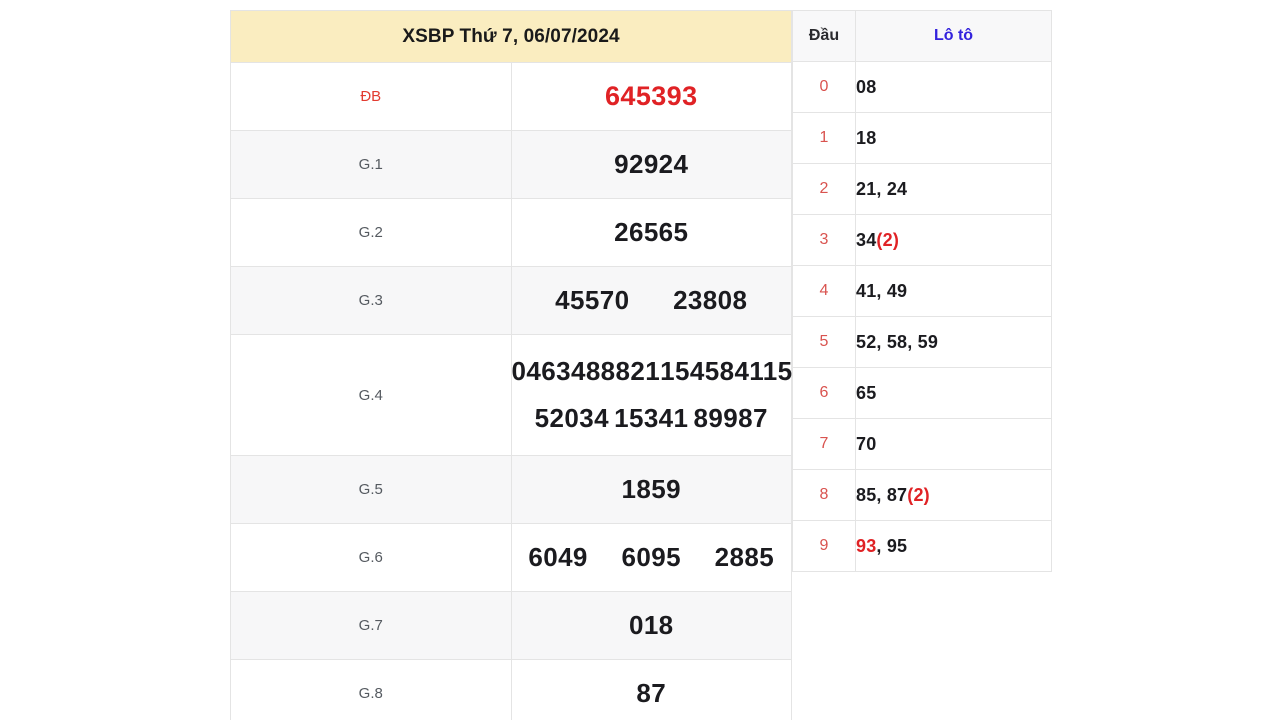 The width and height of the screenshot is (1280, 720). What do you see at coordinates (558, 557) in the screenshot?
I see `prize-number: 6049` at bounding box center [558, 557].